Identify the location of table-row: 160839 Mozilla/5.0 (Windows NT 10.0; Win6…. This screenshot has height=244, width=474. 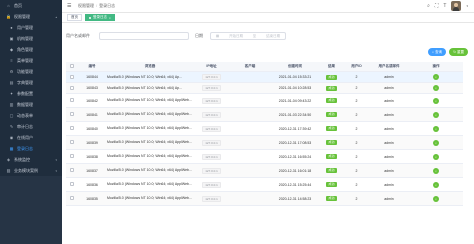
(264, 143).